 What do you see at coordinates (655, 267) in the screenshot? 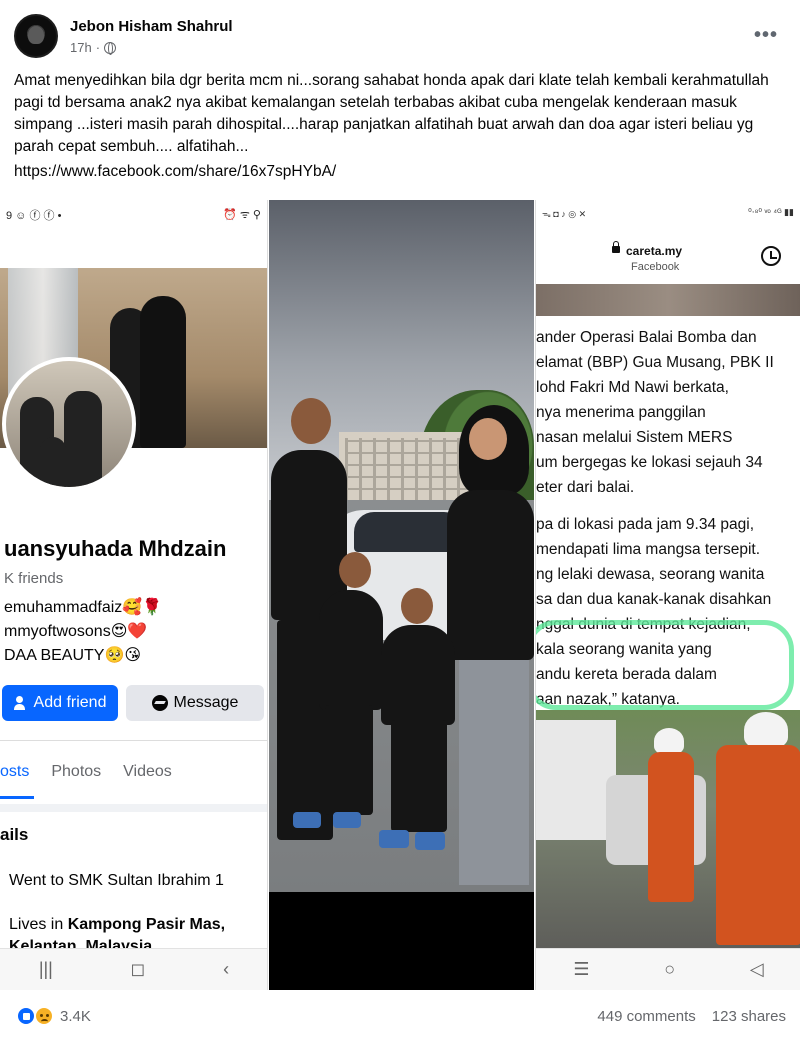
I see `site-sub: Facebook` at bounding box center [655, 267].